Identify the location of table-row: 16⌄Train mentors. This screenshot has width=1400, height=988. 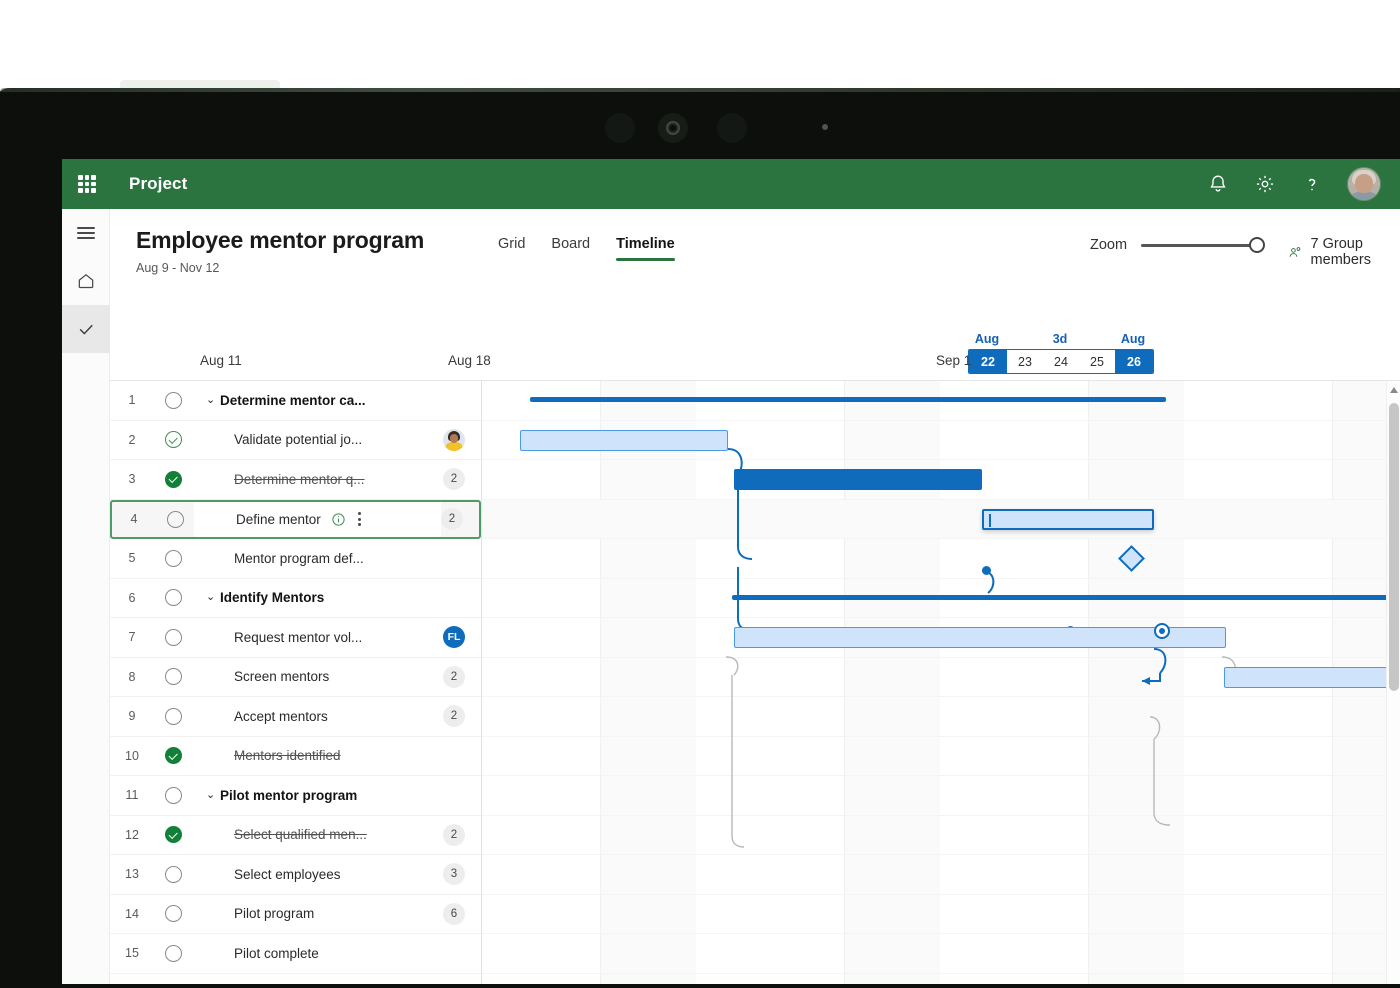
(295, 979).